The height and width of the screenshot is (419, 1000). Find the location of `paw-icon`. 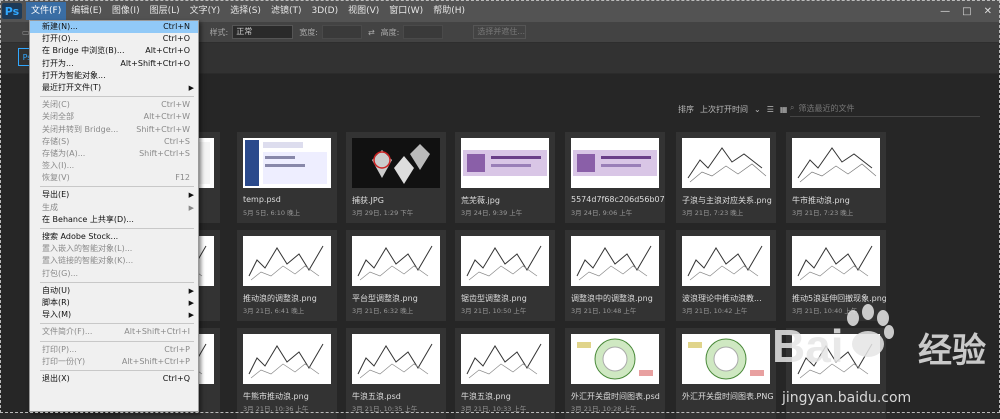

paw-icon is located at coordinates (870, 330).